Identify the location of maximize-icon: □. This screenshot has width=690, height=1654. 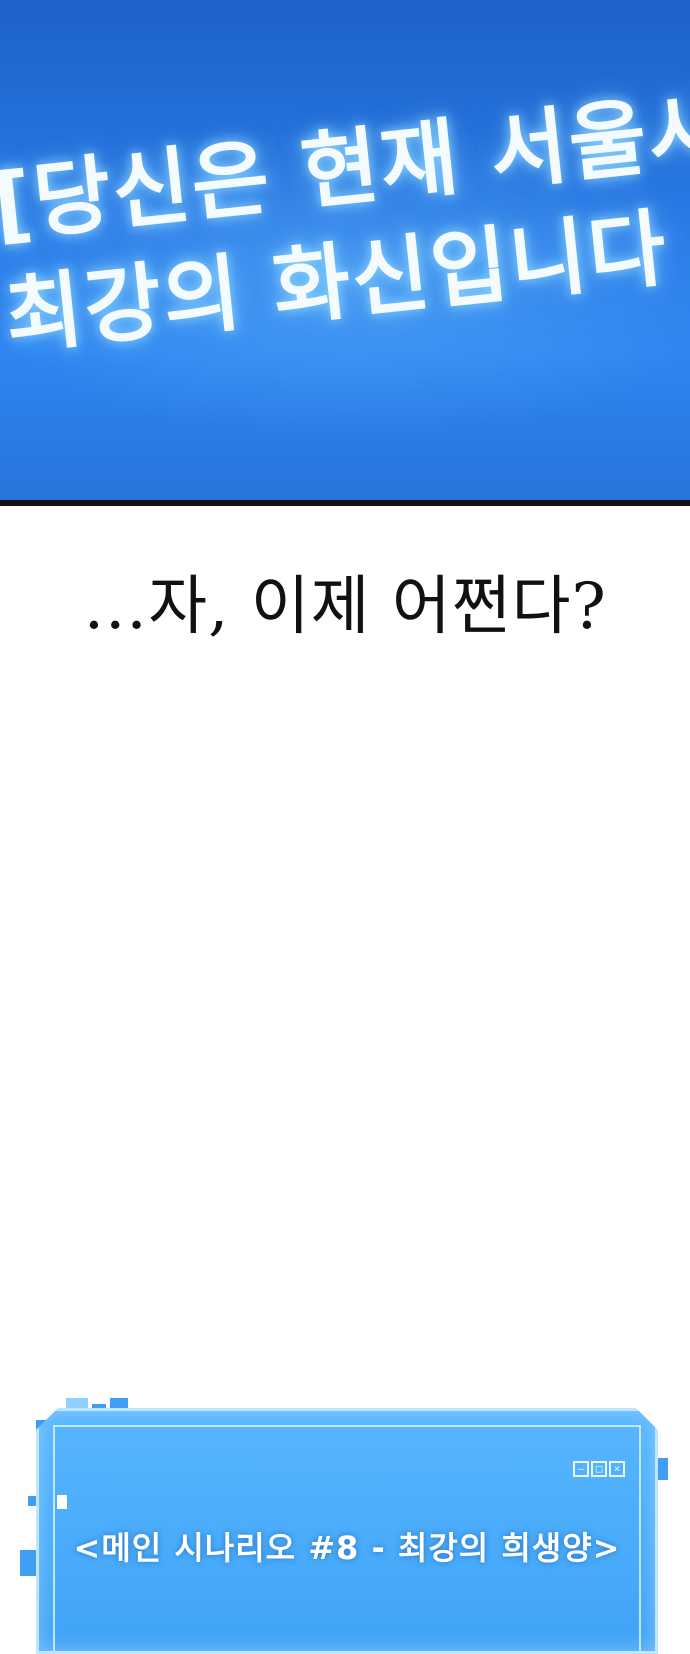
(599, 1469).